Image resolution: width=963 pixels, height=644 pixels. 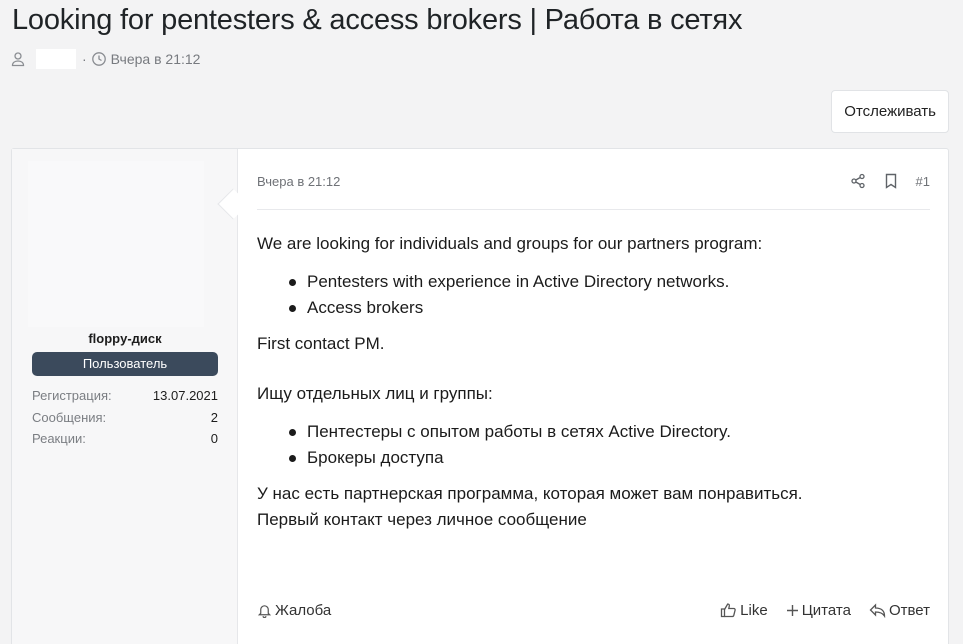 What do you see at coordinates (609, 308) in the screenshot?
I see `list-item: Access brokers` at bounding box center [609, 308].